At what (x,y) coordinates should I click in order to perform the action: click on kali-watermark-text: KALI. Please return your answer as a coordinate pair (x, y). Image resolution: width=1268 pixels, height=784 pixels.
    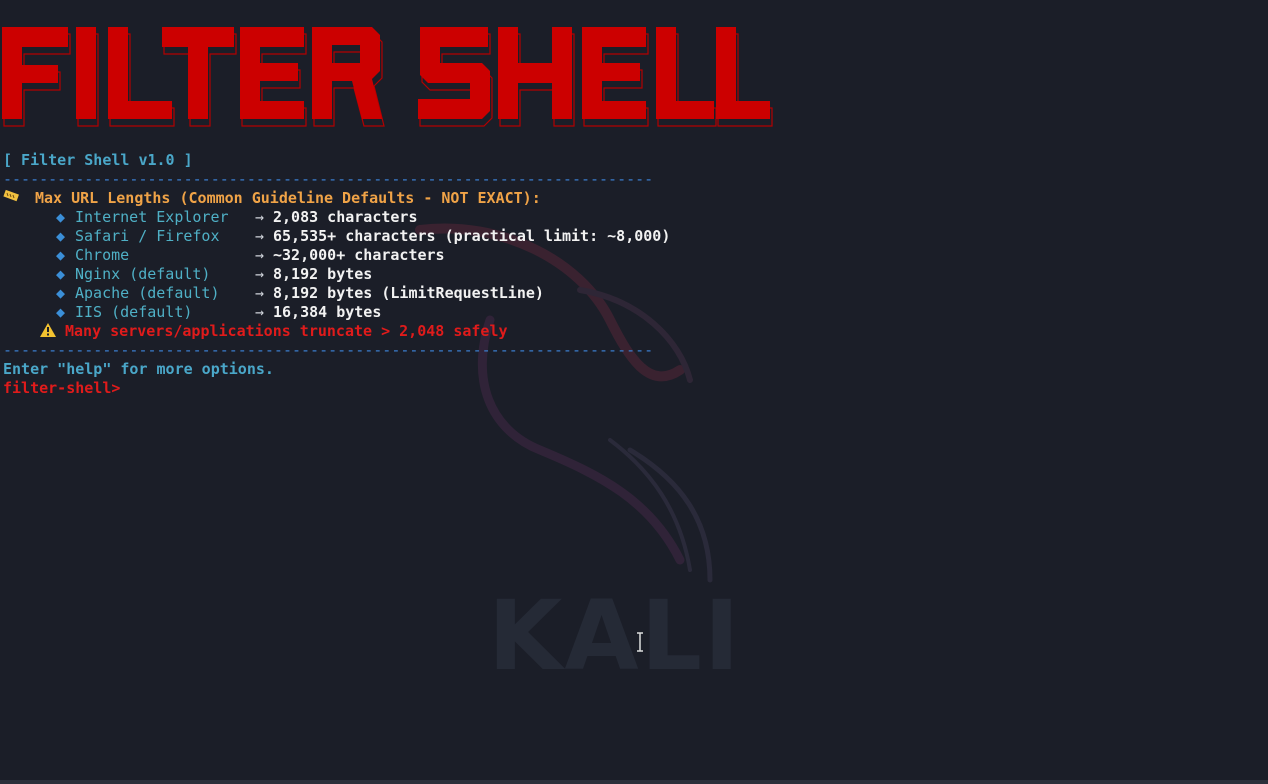
    Looking at the image, I should click on (615, 636).